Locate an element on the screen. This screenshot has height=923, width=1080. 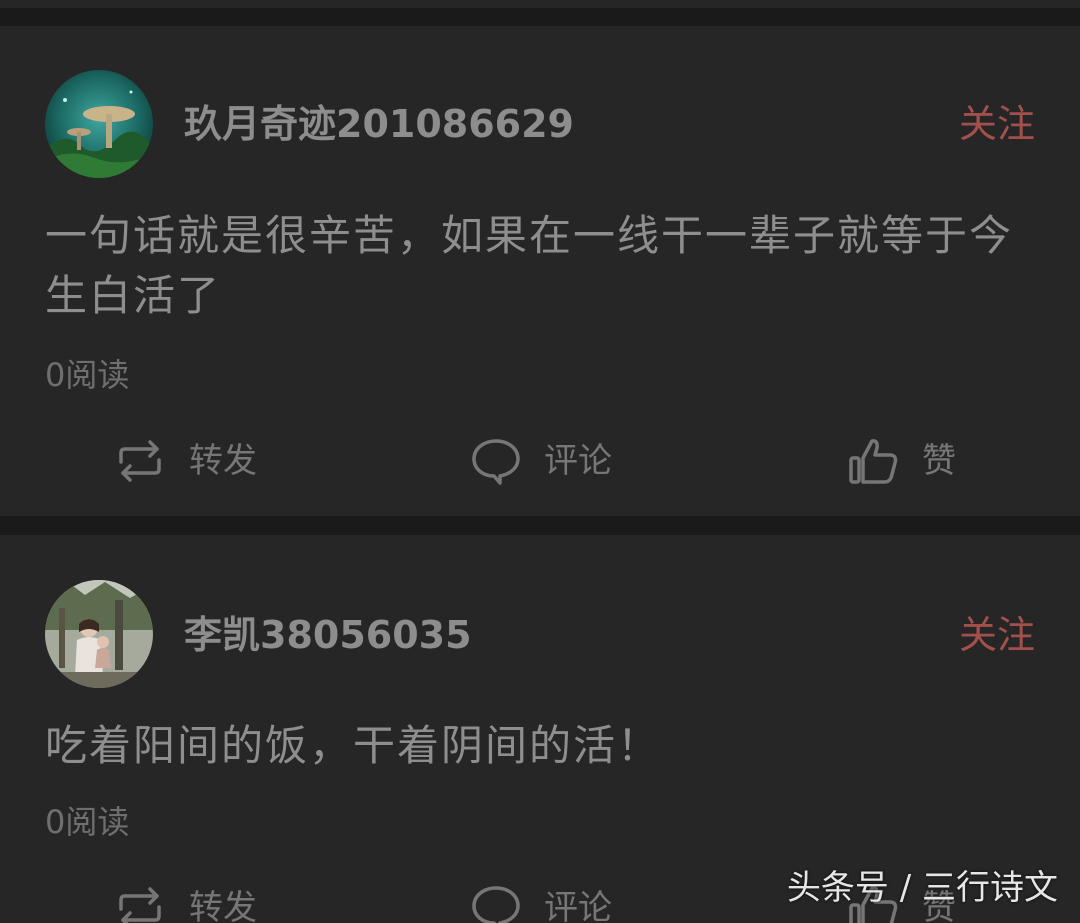
post-content: 一句话就是很辛苦，如果在一线干一辈子就等于今生白活了 is located at coordinates (529, 265).